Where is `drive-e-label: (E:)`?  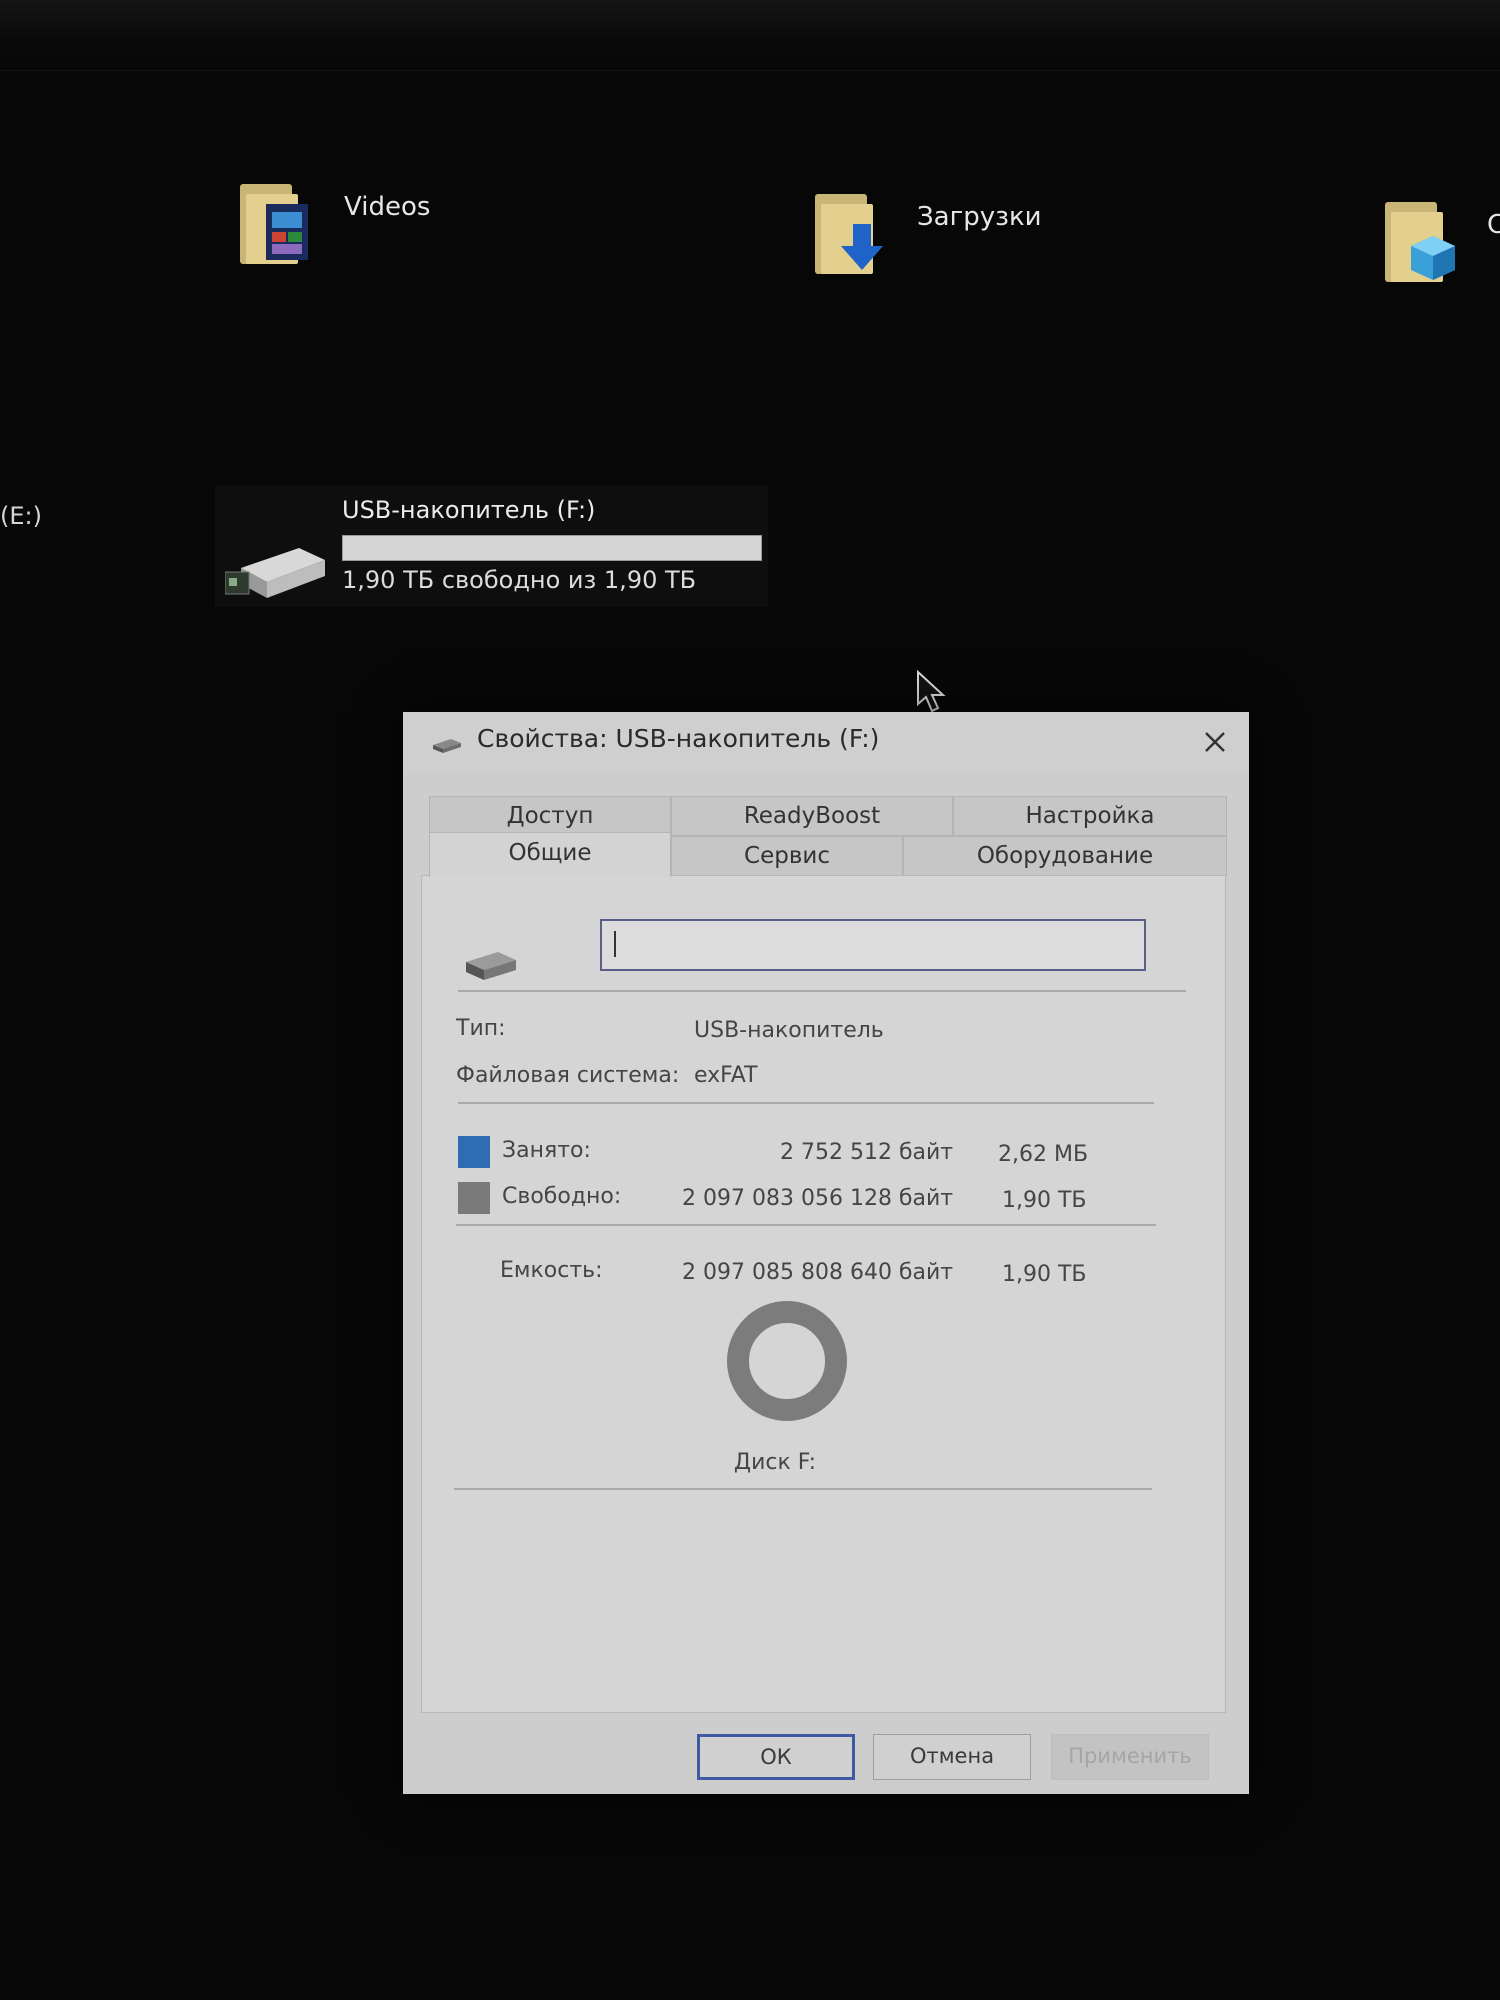
drive-e-label: (E:) is located at coordinates (21, 516).